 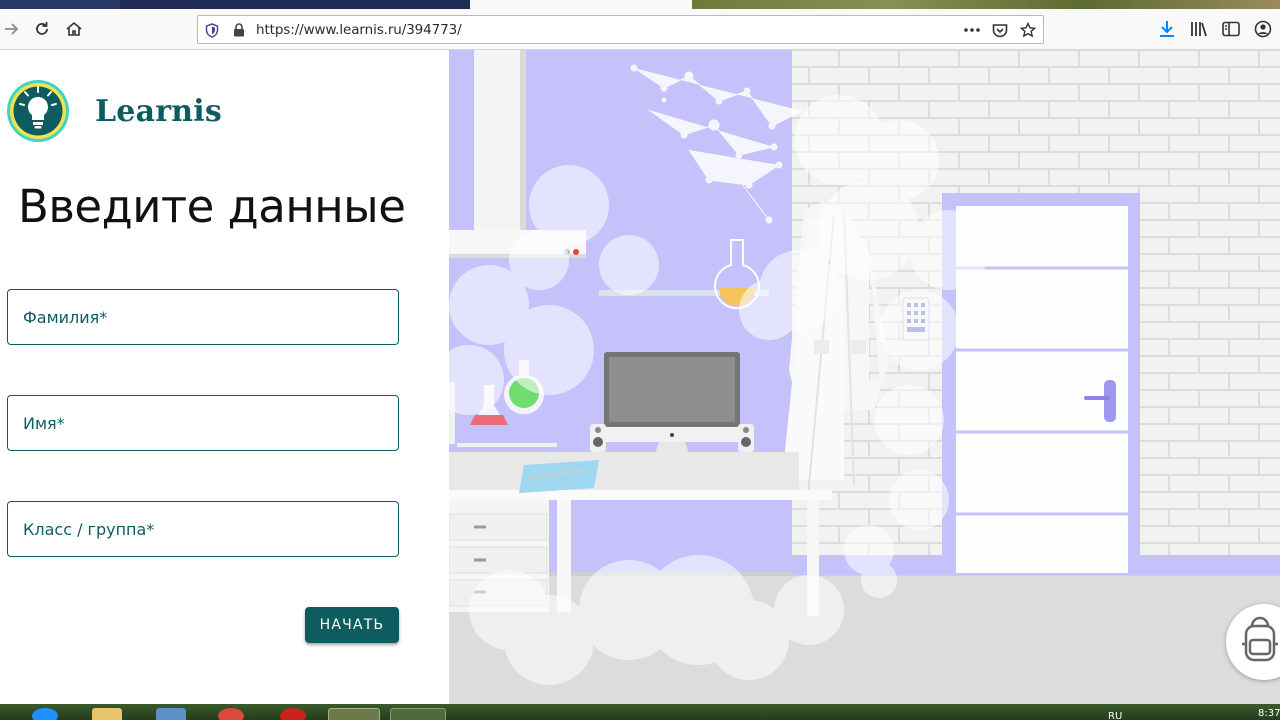 I want to click on download-button, so click(x=1167, y=29).